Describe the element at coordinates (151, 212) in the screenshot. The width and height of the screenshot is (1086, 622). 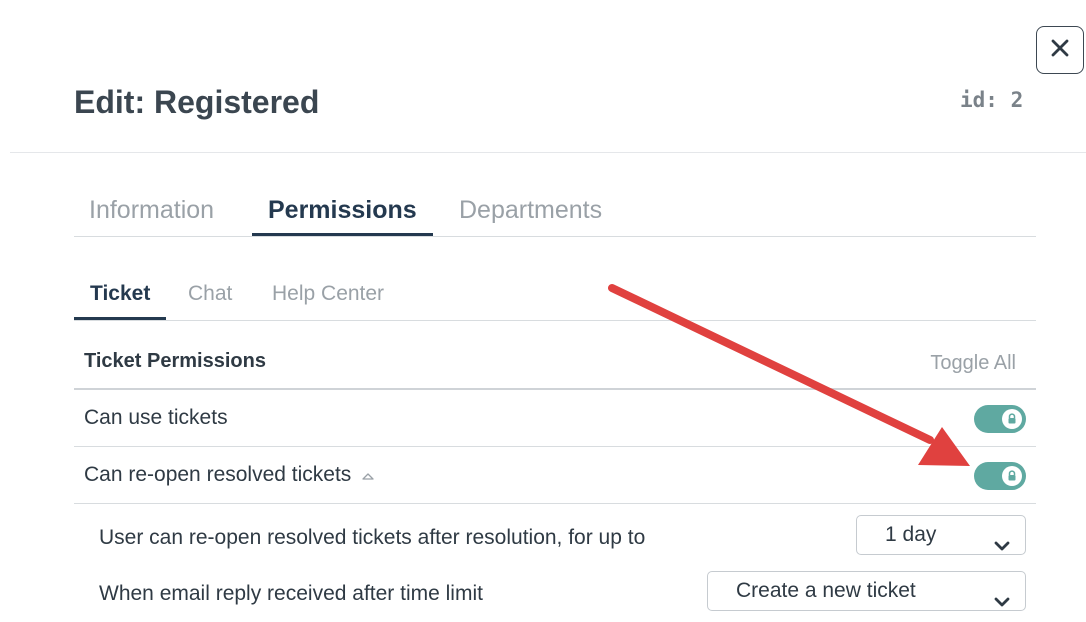
I see `tab-information: Information` at that location.